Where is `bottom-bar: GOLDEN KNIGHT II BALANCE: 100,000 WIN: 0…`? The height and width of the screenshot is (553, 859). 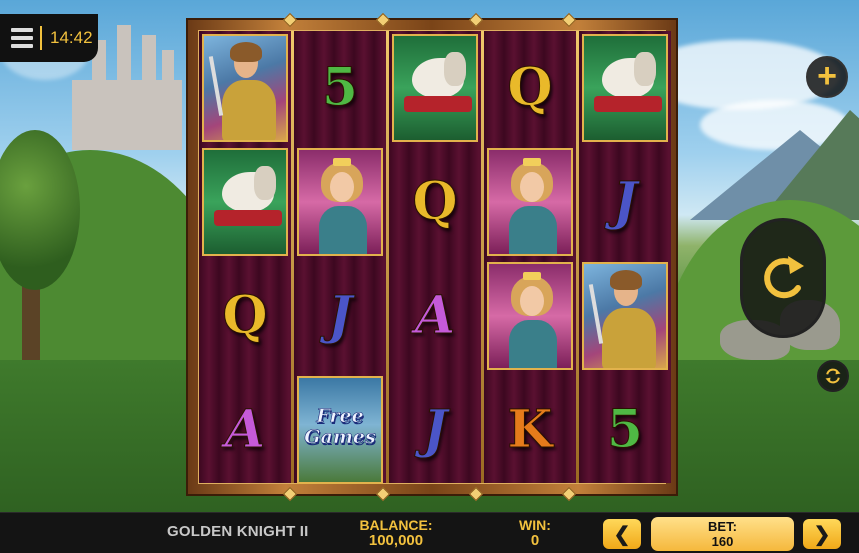
bottom-bar: GOLDEN KNIGHT II BALANCE: 100,000 WIN: 0… is located at coordinates (429, 532).